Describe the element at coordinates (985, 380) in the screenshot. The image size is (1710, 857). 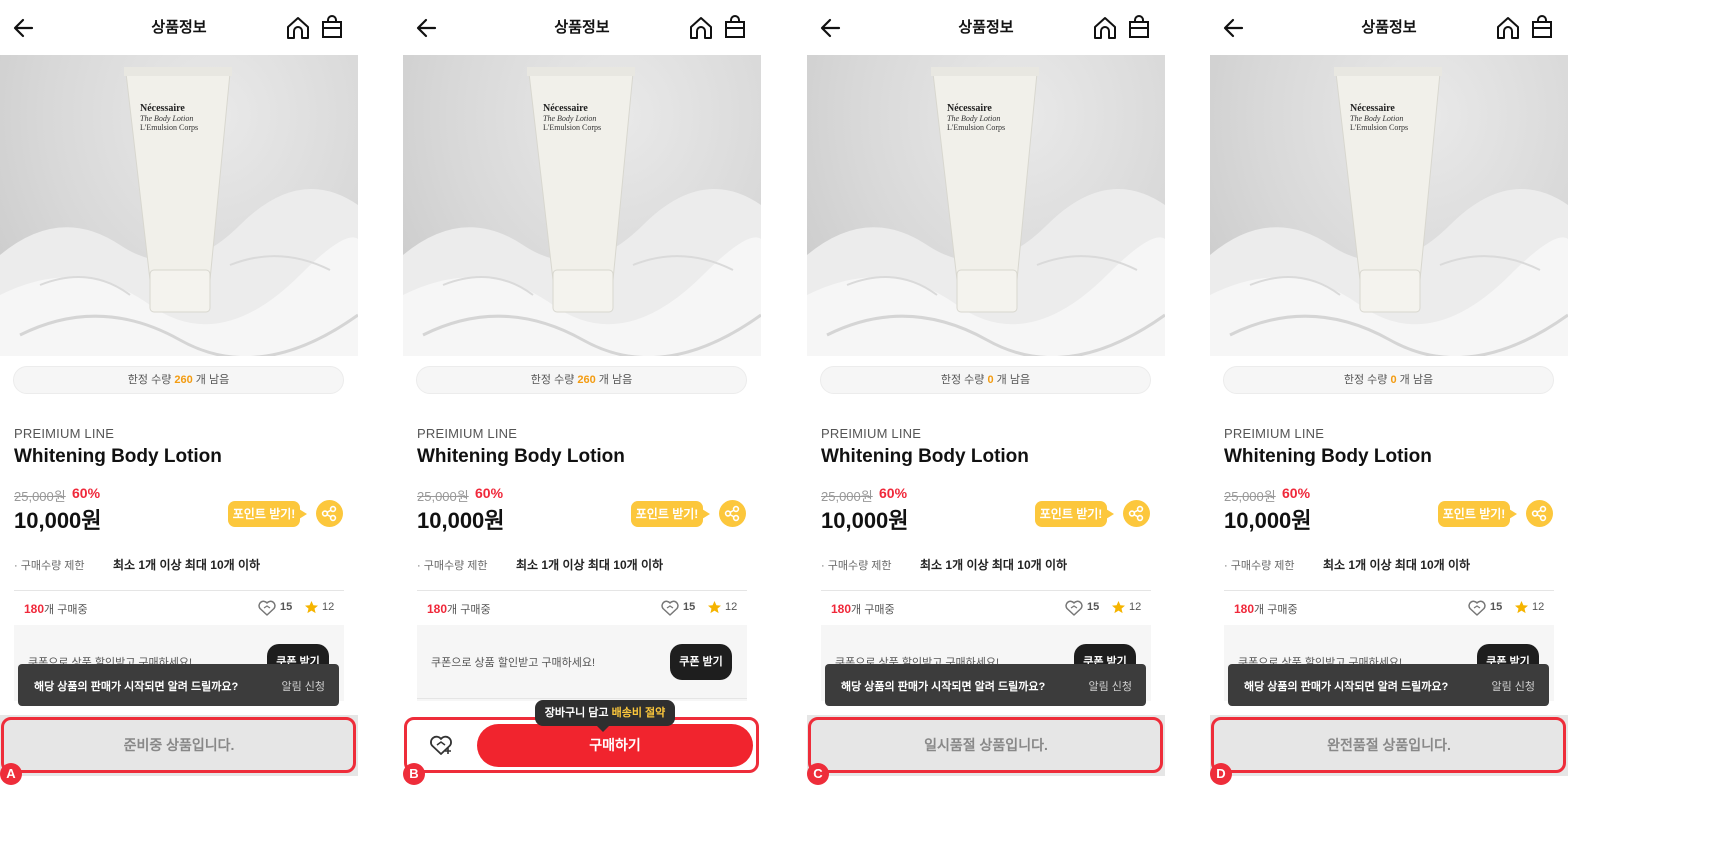
I see `limited-stock-badge: 한정 수량 0 개 남음` at that location.